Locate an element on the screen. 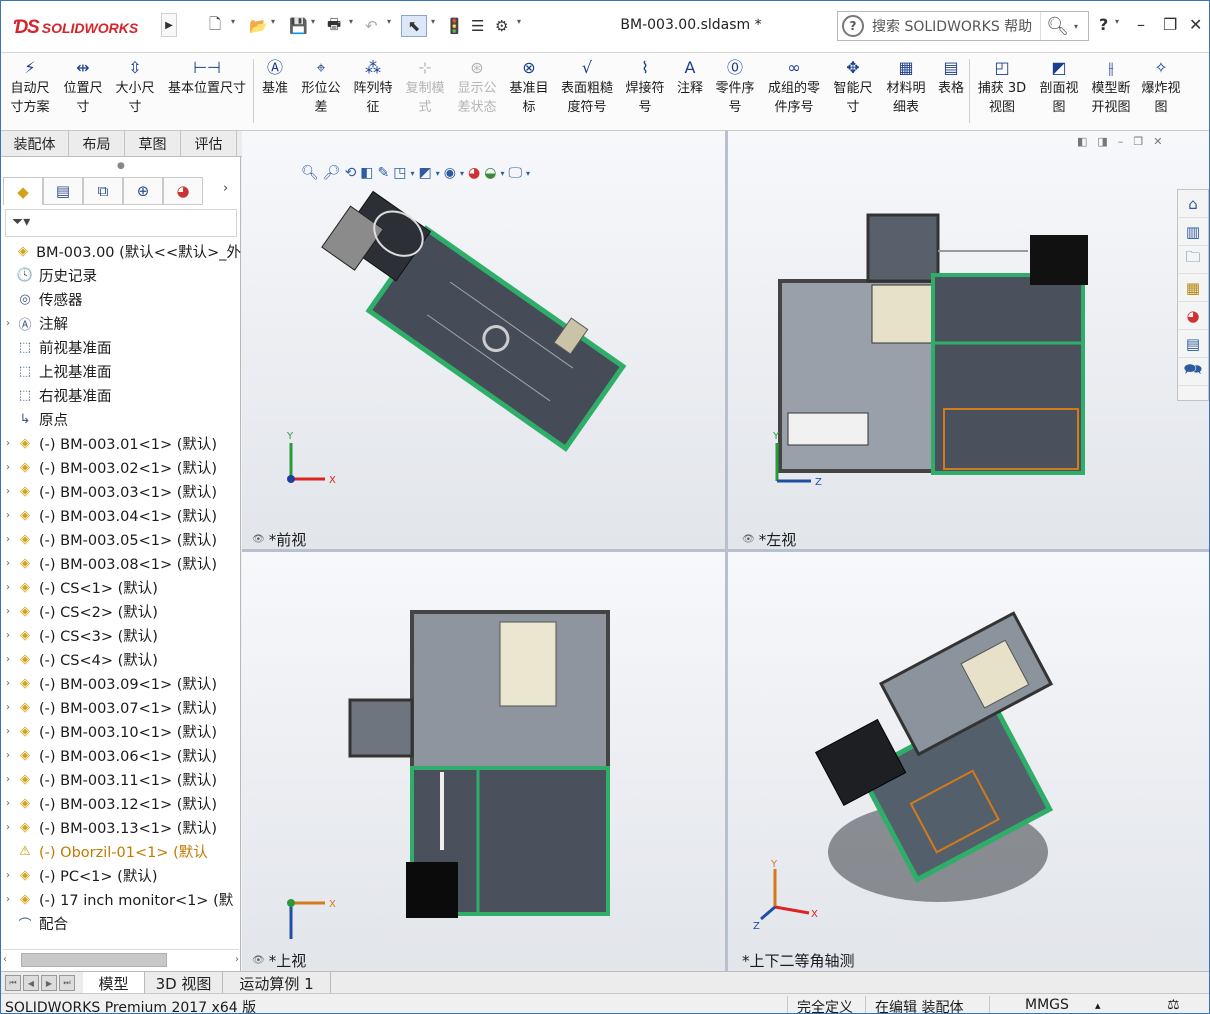  unit-system-arrow-icon: ▴ is located at coordinates (1098, 1005).